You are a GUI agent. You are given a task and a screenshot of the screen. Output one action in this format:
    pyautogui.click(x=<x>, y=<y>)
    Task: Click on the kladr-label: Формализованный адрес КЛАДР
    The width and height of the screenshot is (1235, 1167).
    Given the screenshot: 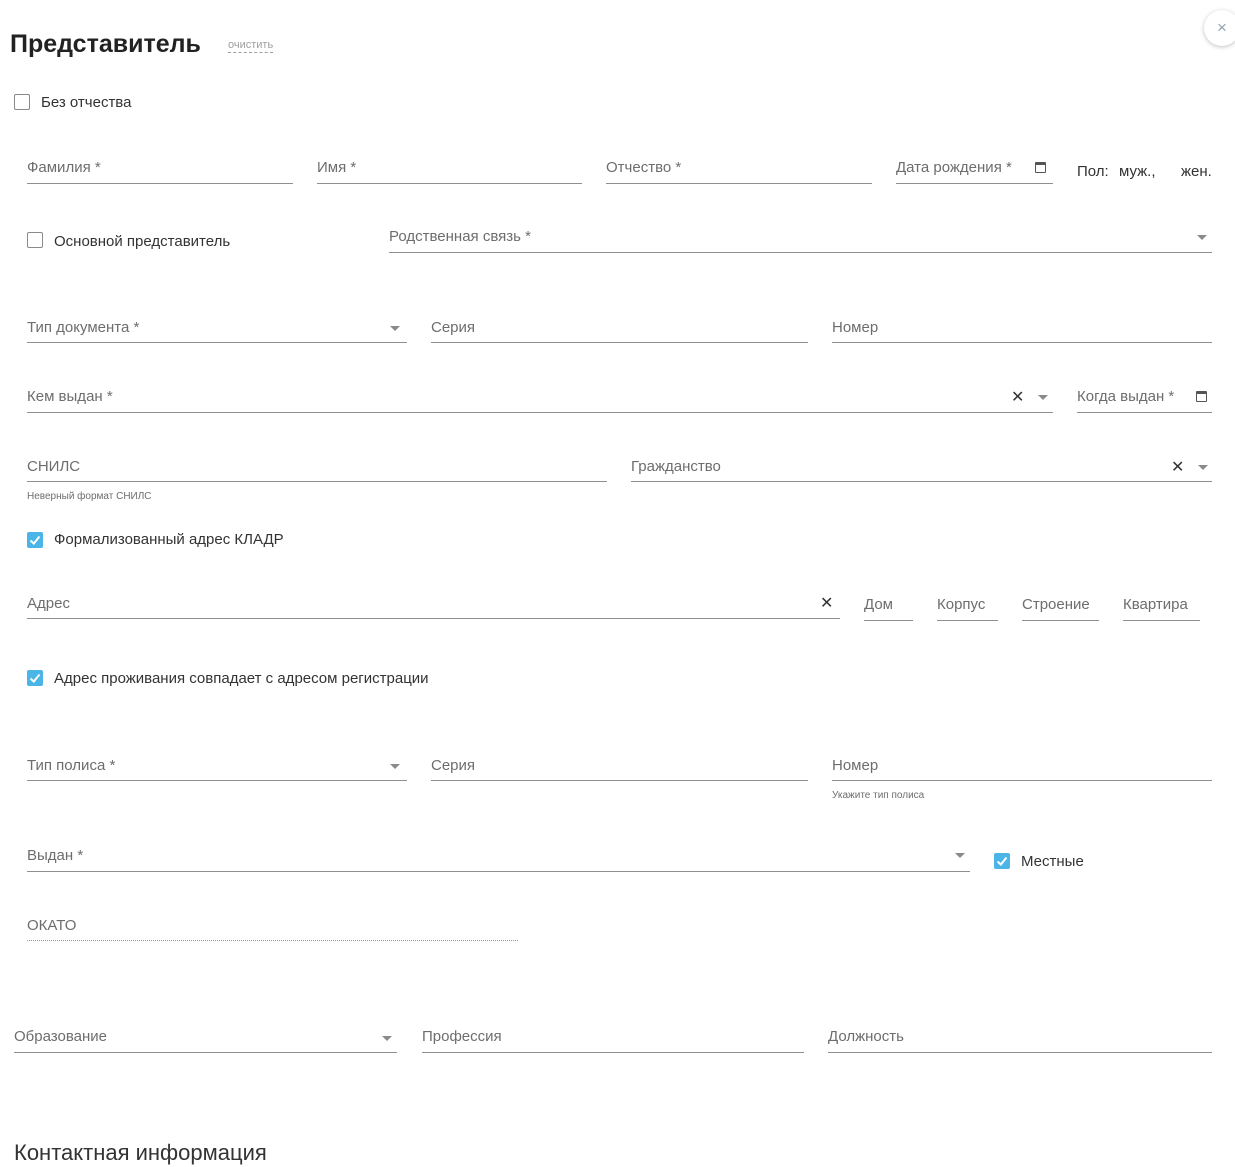 What is the action you would take?
    pyautogui.click(x=169, y=539)
    